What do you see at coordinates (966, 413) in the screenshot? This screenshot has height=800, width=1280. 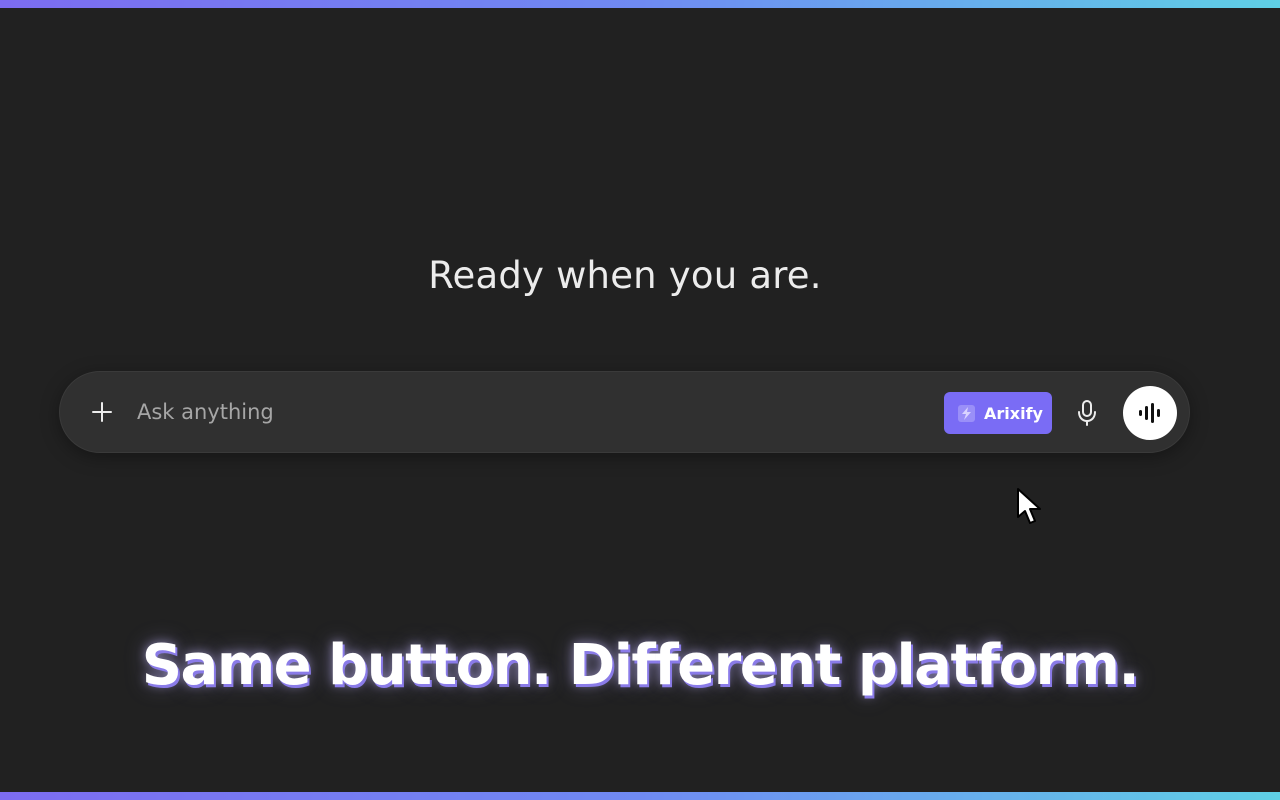 I see `lightning-icon` at bounding box center [966, 413].